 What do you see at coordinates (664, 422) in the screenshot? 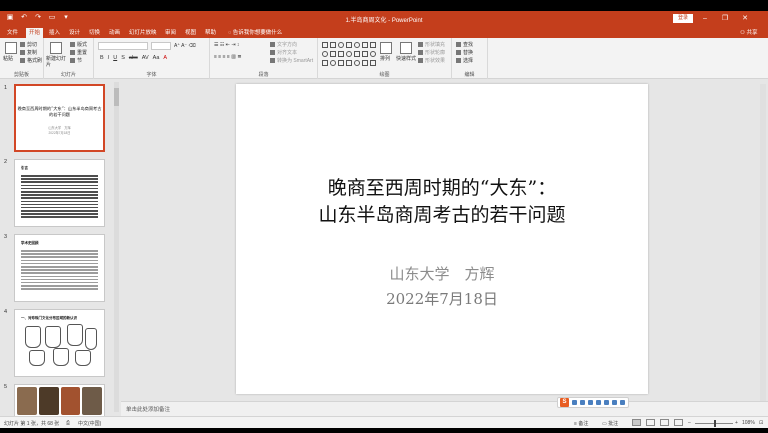
I see `reading-view-button` at bounding box center [664, 422].